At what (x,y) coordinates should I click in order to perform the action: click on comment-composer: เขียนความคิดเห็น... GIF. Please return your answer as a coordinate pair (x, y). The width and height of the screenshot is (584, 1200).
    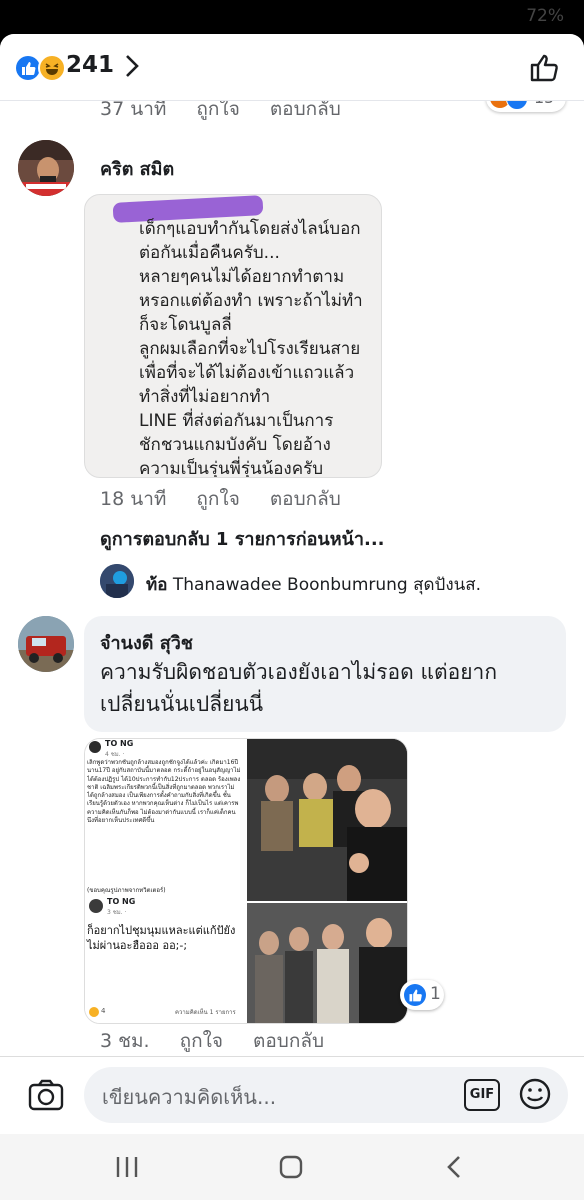
    Looking at the image, I should click on (292, 1095).